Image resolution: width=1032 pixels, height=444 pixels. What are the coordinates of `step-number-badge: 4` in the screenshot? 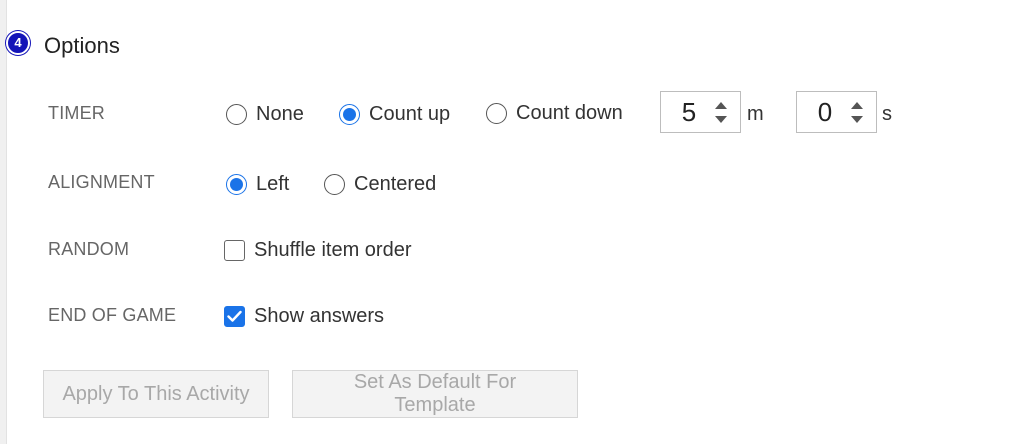 It's located at (18, 43).